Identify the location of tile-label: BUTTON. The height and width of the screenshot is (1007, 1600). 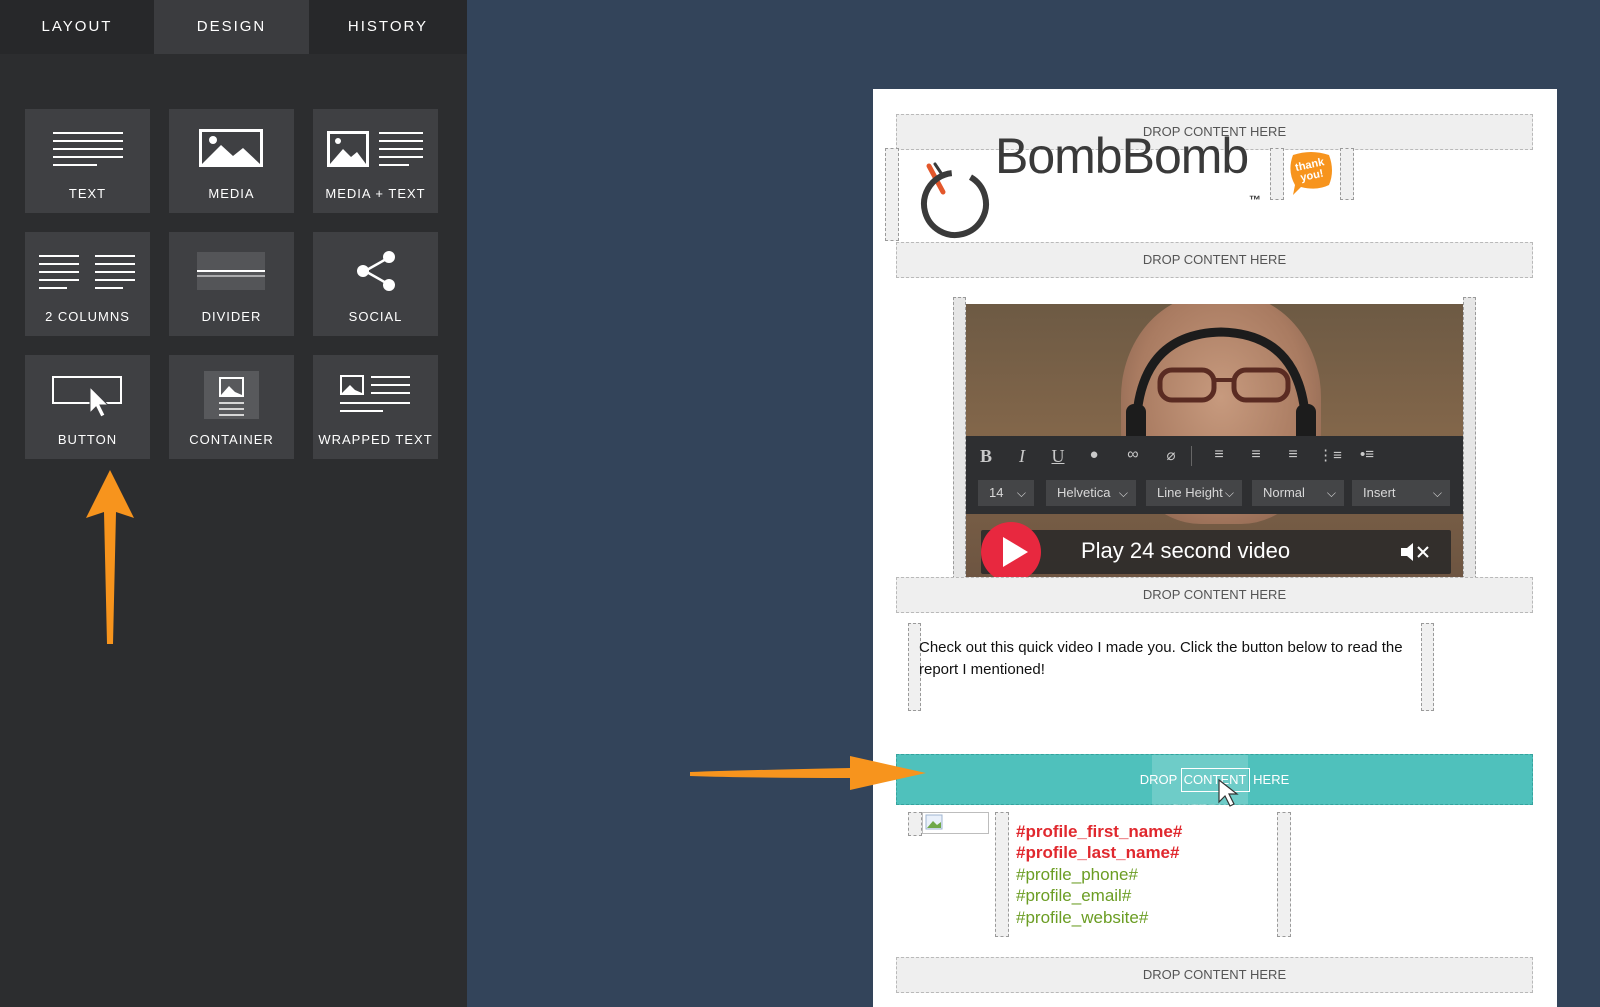
(87, 439).